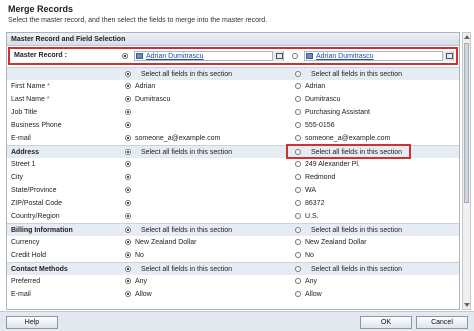 The width and height of the screenshot is (474, 331). Describe the element at coordinates (295, 56) in the screenshot. I see `master-right-radio` at that location.